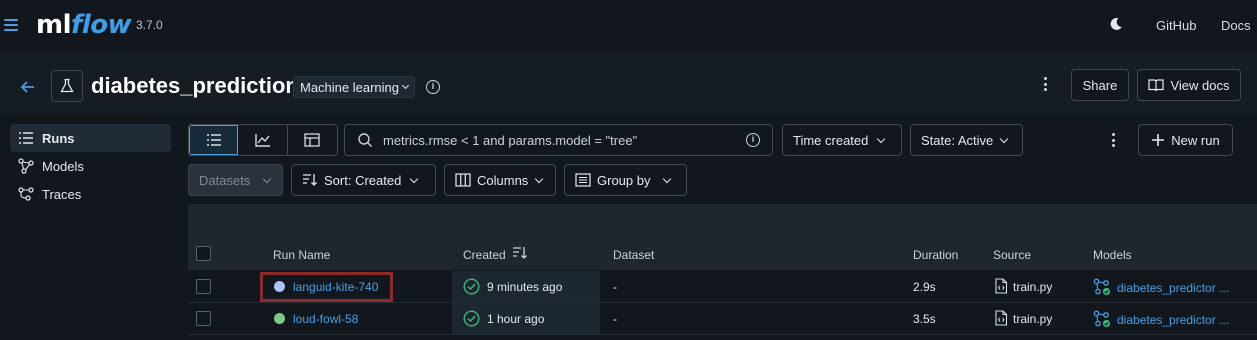 The width and height of the screenshot is (1257, 340). Describe the element at coordinates (279, 318) in the screenshot. I see `run-color-dot` at that location.